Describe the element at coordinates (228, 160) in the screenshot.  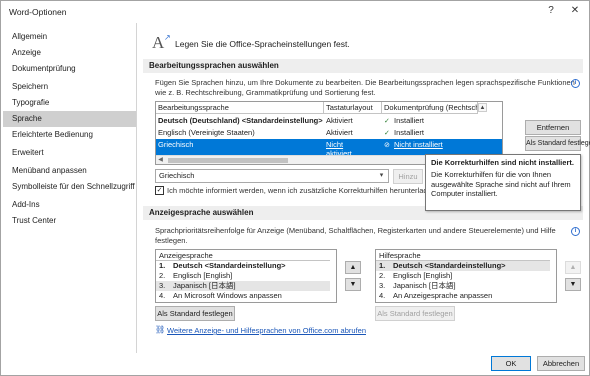
I see `scrollbar-thumb` at that location.